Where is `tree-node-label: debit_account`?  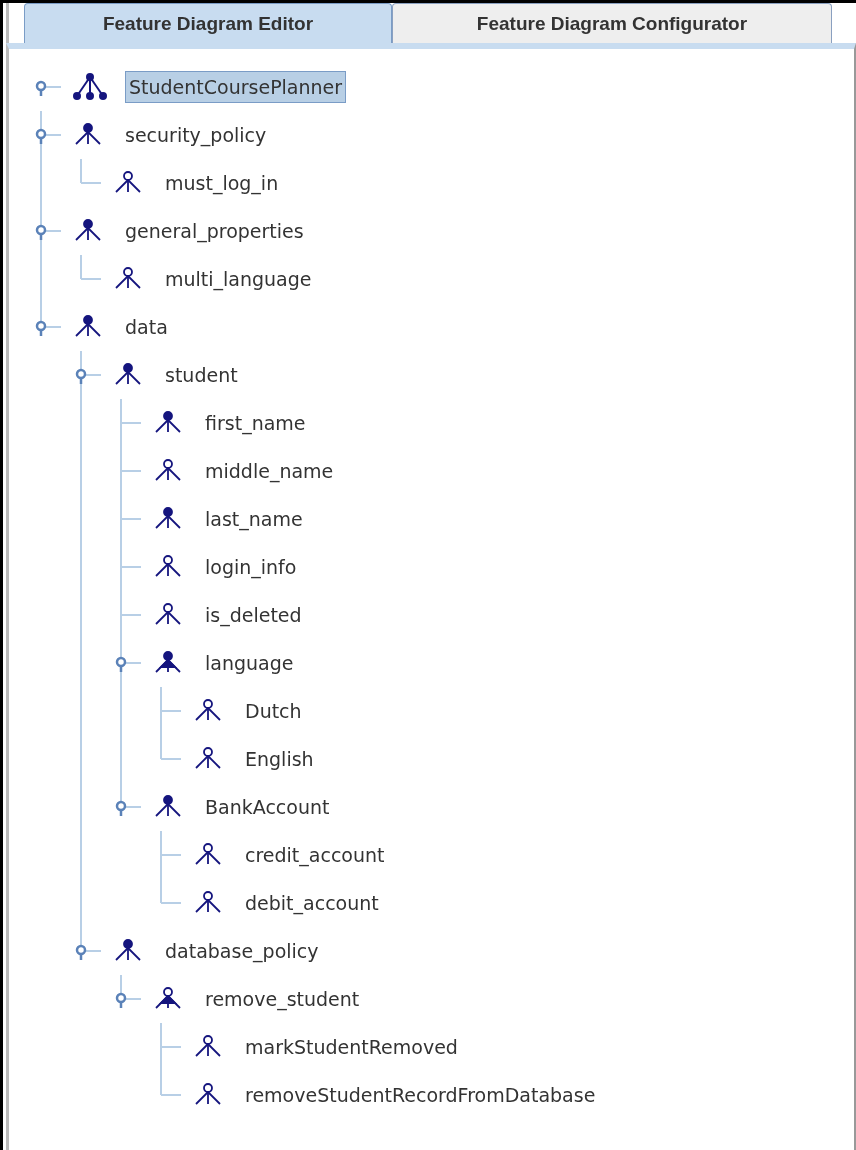
tree-node-label: debit_account is located at coordinates (312, 903).